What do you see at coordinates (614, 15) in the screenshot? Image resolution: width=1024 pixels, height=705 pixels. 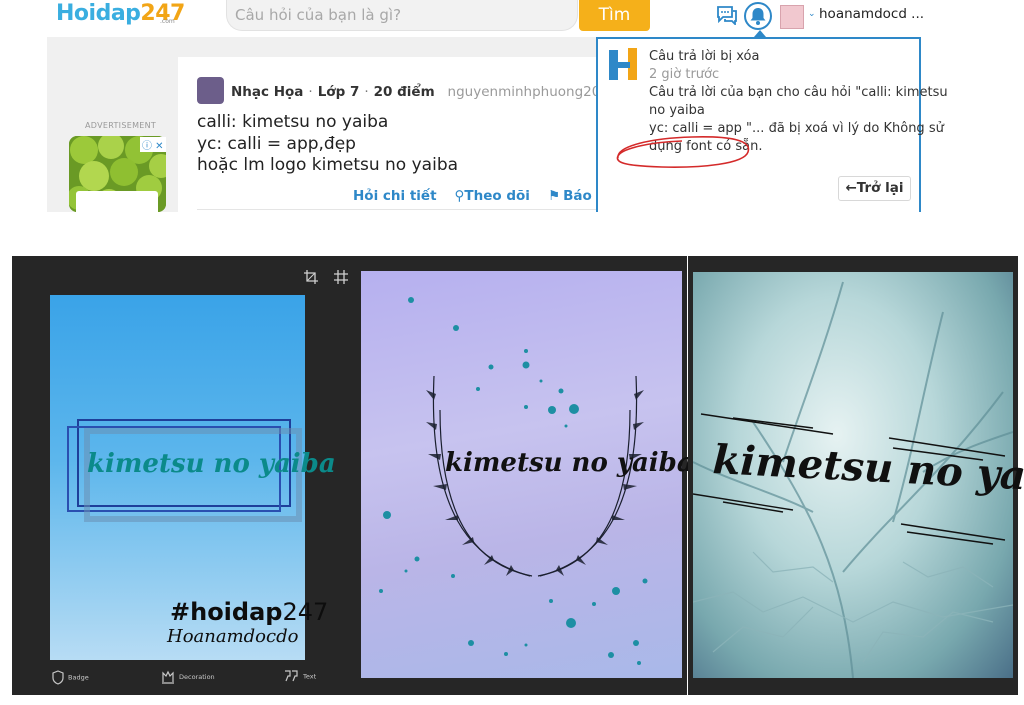 I see `search-button: Tìm` at bounding box center [614, 15].